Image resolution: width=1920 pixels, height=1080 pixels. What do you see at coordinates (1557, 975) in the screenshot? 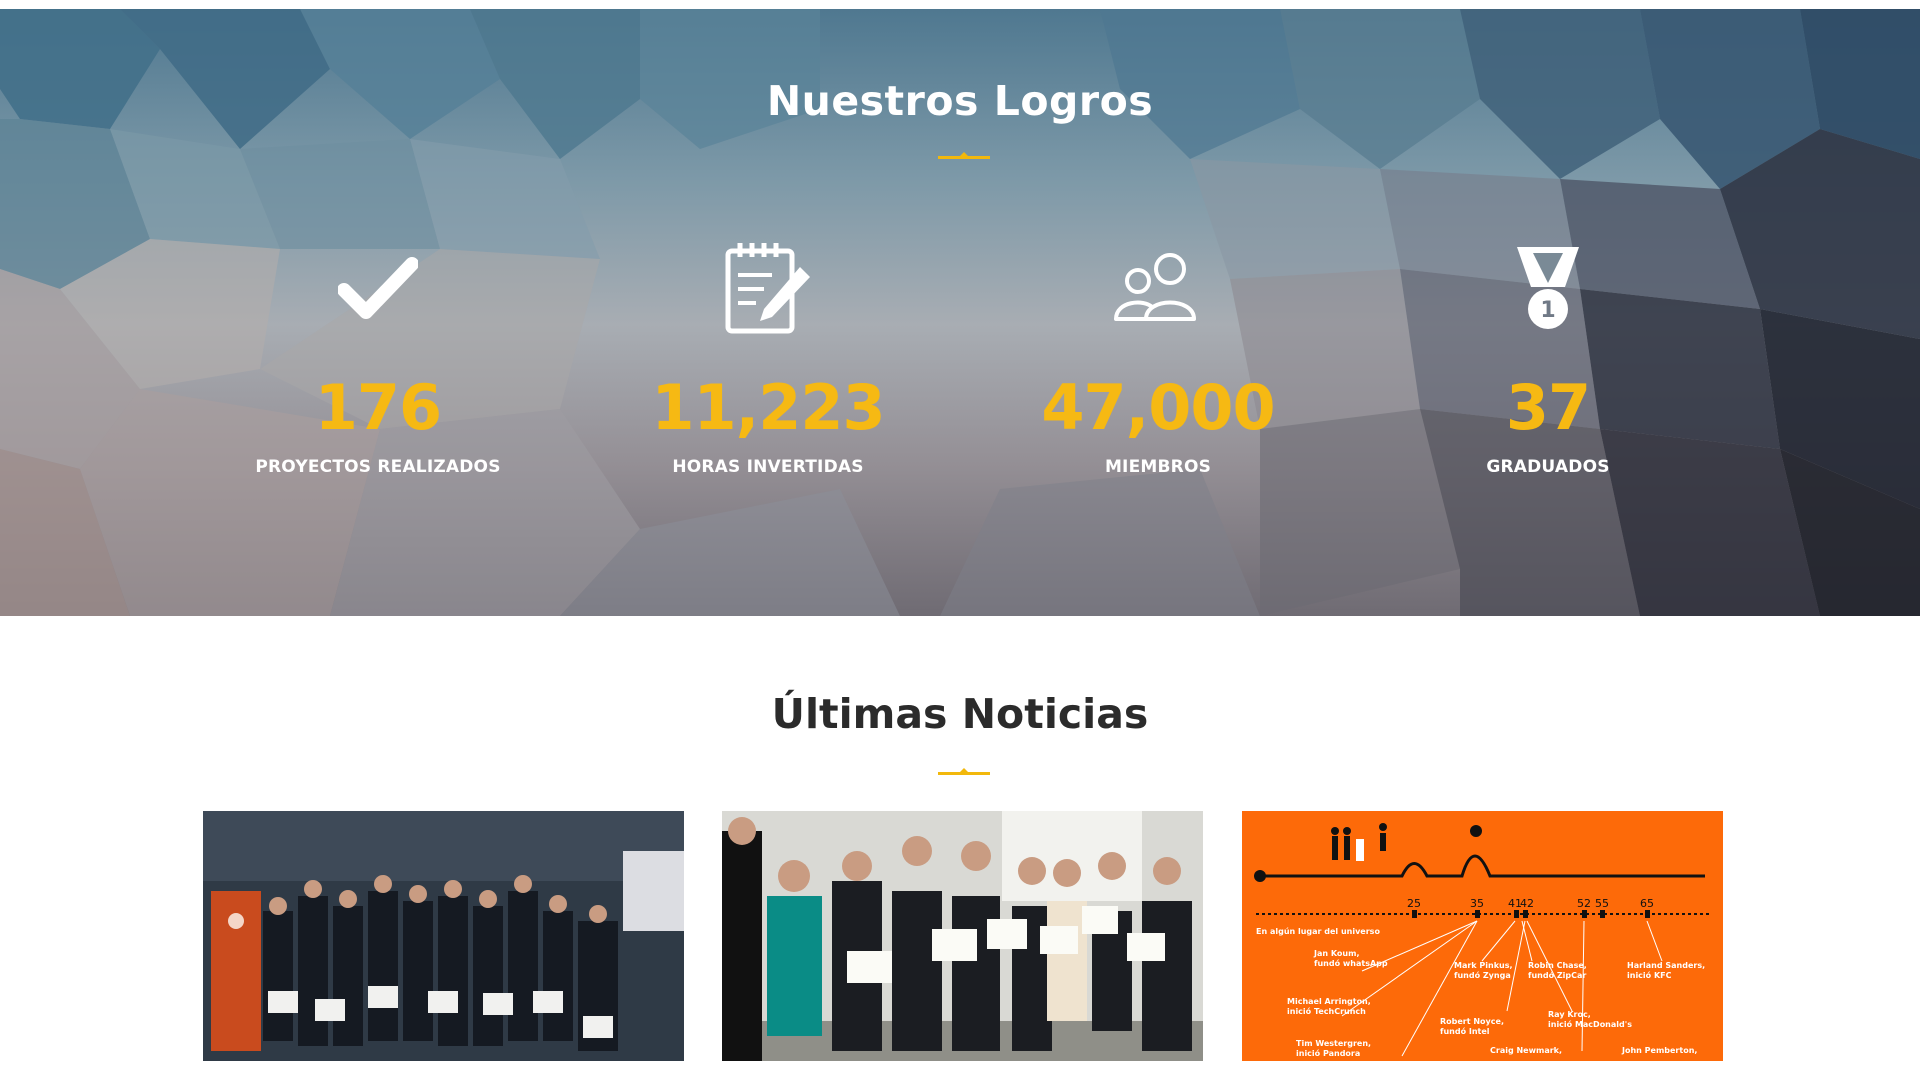
I see `svg-text: fundó ZipCar` at bounding box center [1557, 975].